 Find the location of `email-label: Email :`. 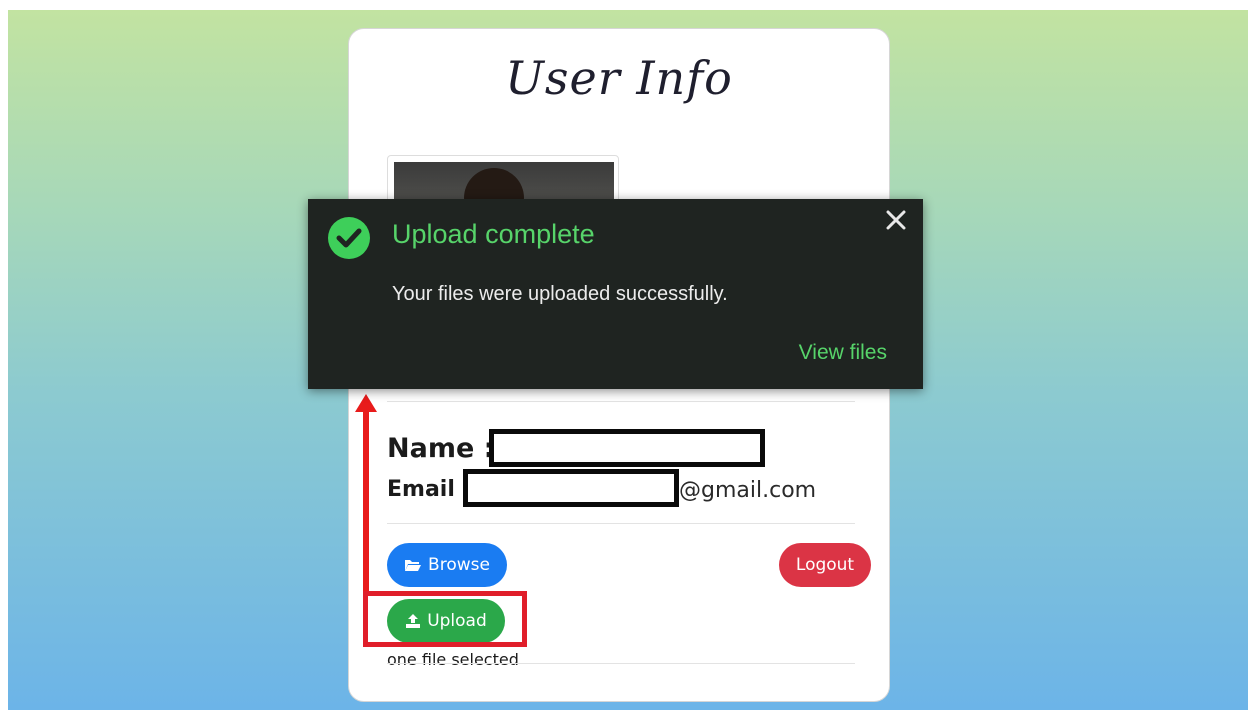

email-label: Email : is located at coordinates (429, 489).